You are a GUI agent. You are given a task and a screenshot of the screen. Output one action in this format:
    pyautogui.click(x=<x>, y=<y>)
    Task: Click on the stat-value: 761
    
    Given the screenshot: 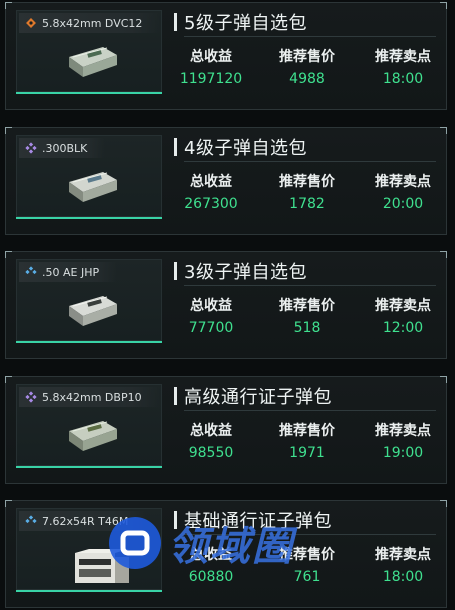 What is the action you would take?
    pyautogui.click(x=307, y=577)
    